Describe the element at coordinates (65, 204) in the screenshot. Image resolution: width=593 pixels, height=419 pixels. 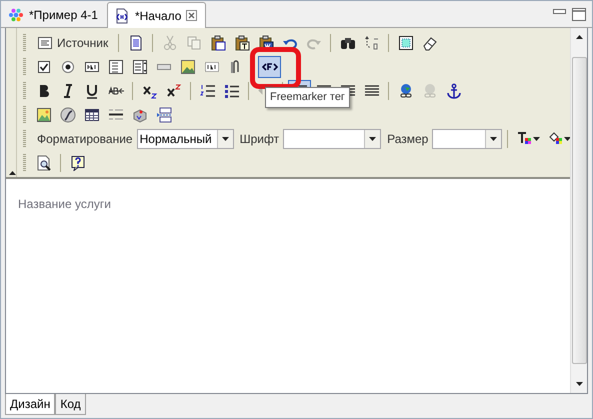
I see `body-text: Название услуги` at that location.